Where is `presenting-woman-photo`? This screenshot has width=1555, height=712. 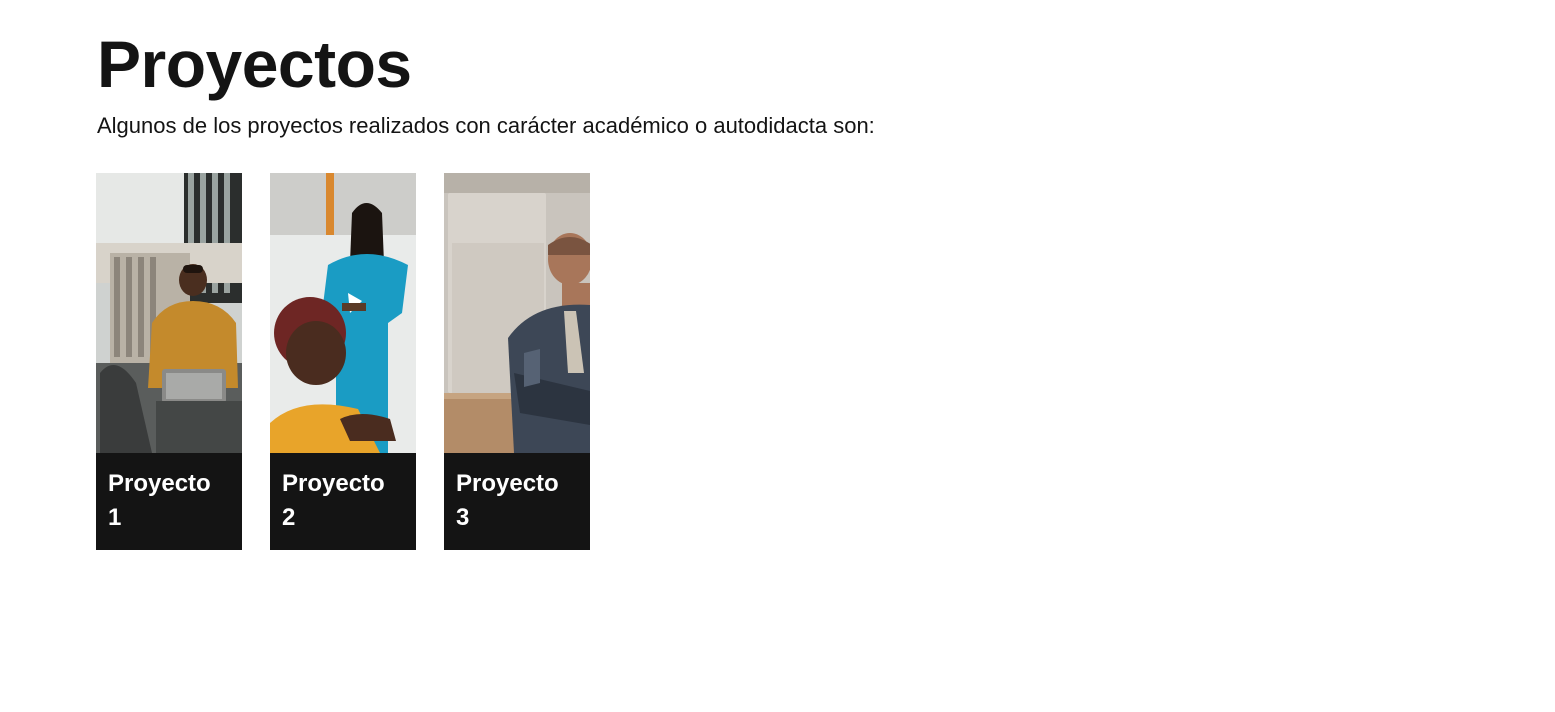 presenting-woman-photo is located at coordinates (343, 313).